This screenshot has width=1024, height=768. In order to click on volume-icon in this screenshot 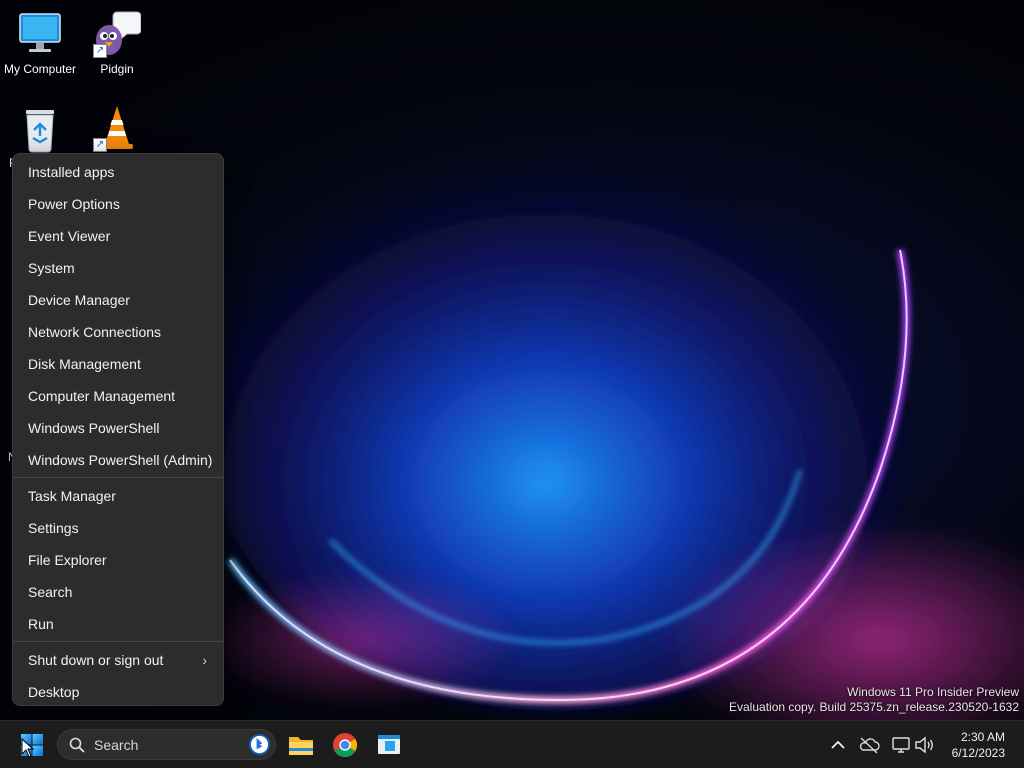, I will do `click(924, 745)`.